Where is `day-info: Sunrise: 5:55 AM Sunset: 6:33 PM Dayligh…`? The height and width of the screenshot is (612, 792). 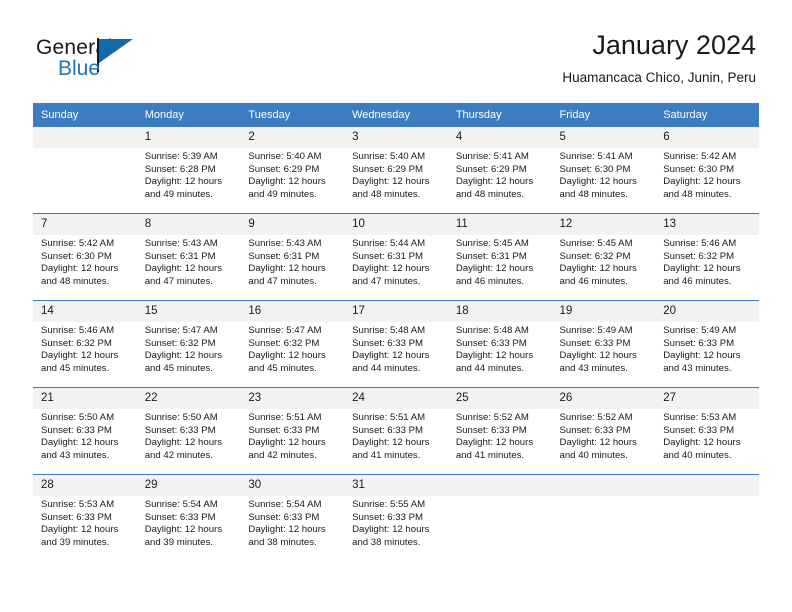
day-info: Sunrise: 5:55 AM Sunset: 6:33 PM Dayligh… is located at coordinates (396, 522).